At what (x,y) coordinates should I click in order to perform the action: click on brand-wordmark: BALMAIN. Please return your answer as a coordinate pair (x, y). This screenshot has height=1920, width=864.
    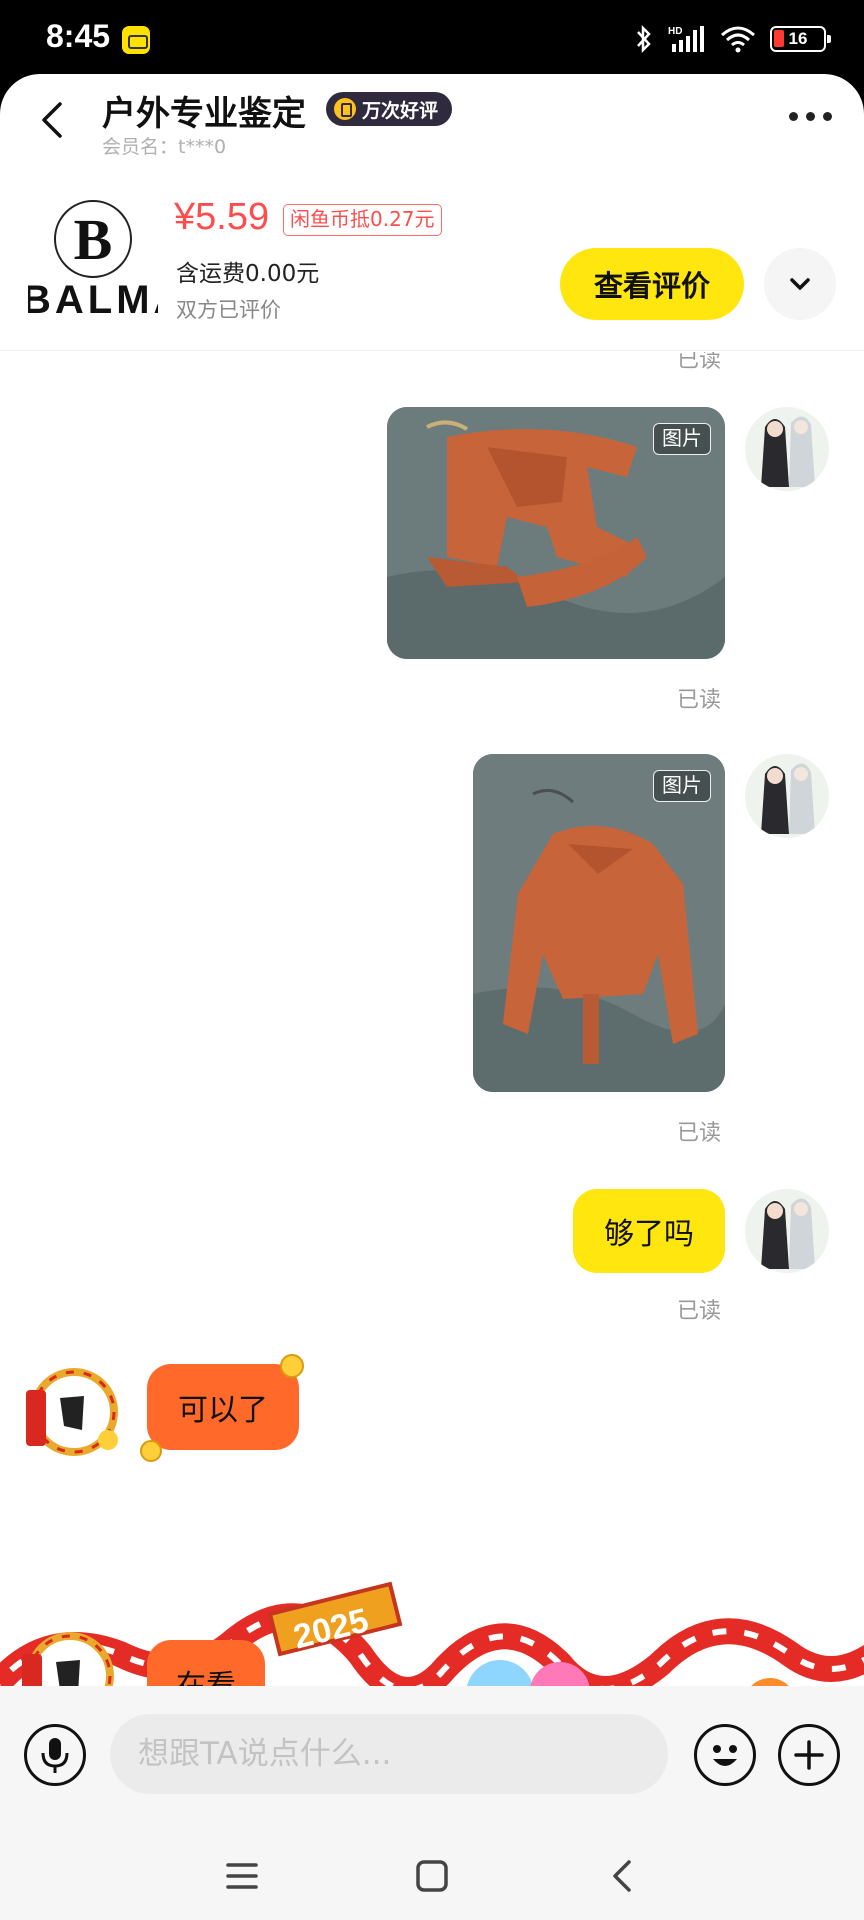
    Looking at the image, I should click on (93, 298).